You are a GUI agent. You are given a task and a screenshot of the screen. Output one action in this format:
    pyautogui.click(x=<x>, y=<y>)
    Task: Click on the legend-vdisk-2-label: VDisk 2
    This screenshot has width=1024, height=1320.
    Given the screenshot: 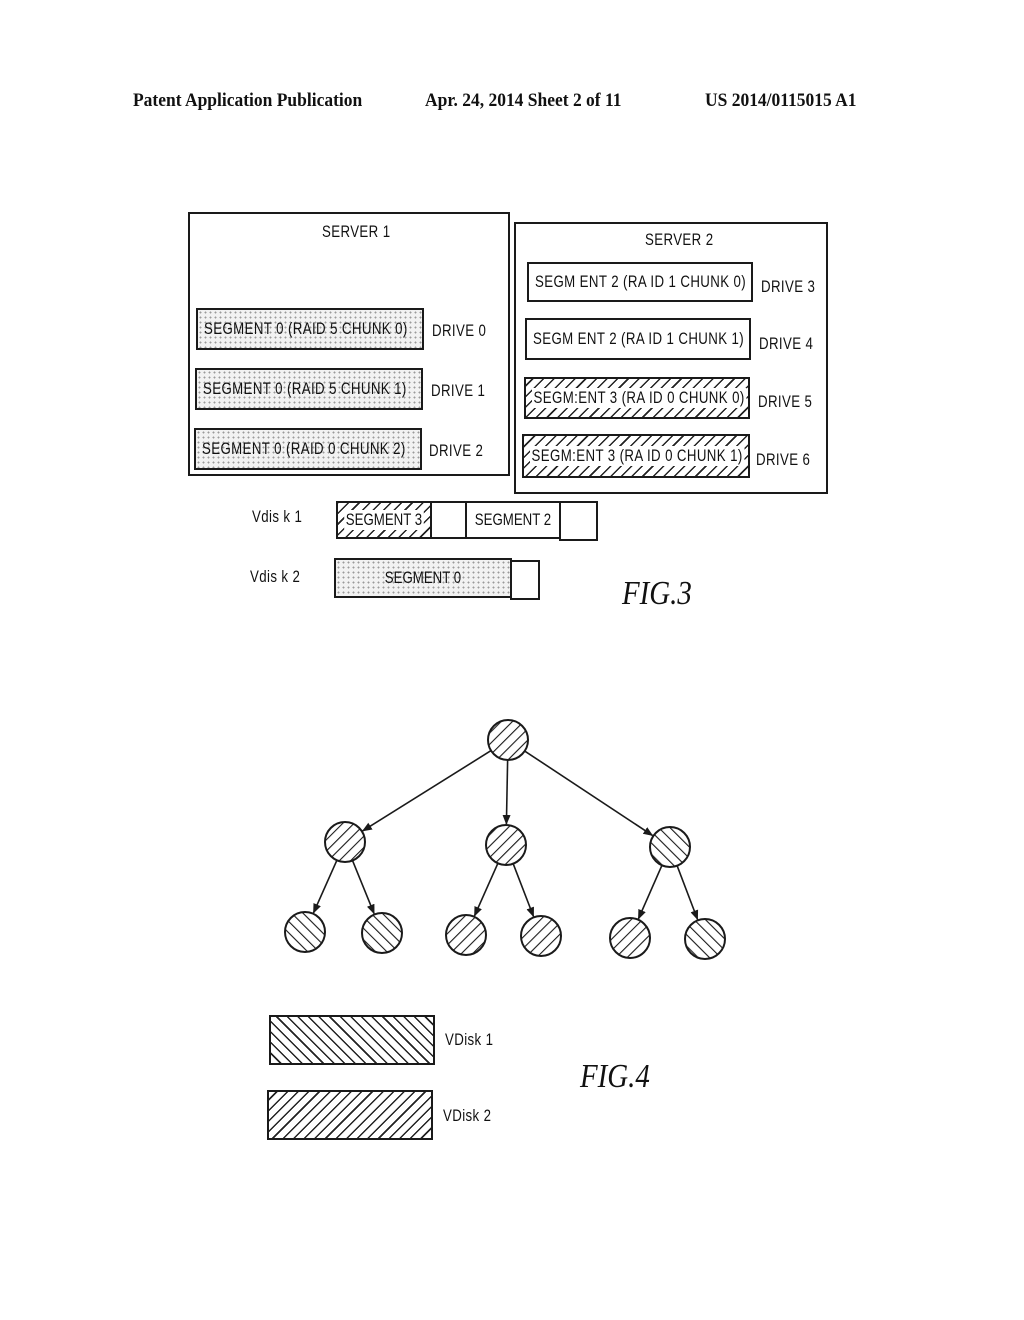 What is the action you would take?
    pyautogui.click(x=467, y=1115)
    